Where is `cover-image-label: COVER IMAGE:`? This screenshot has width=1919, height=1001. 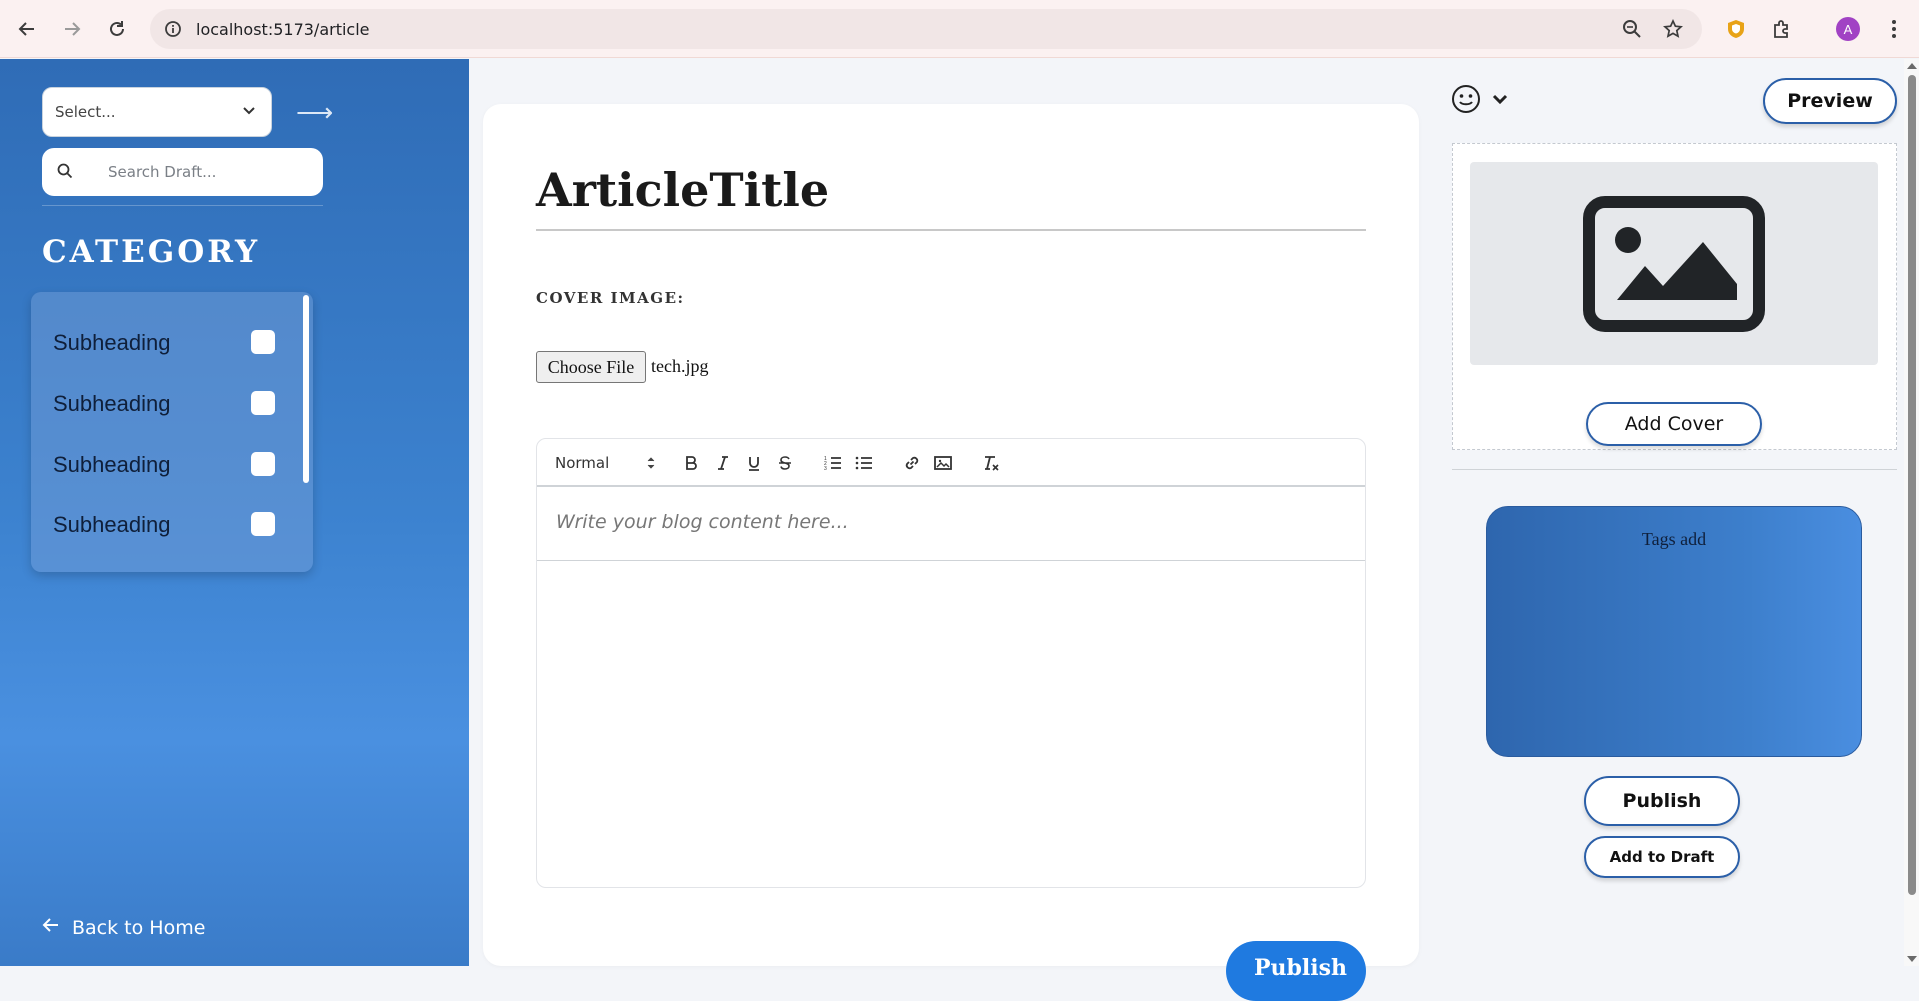 cover-image-label: COVER IMAGE: is located at coordinates (610, 298).